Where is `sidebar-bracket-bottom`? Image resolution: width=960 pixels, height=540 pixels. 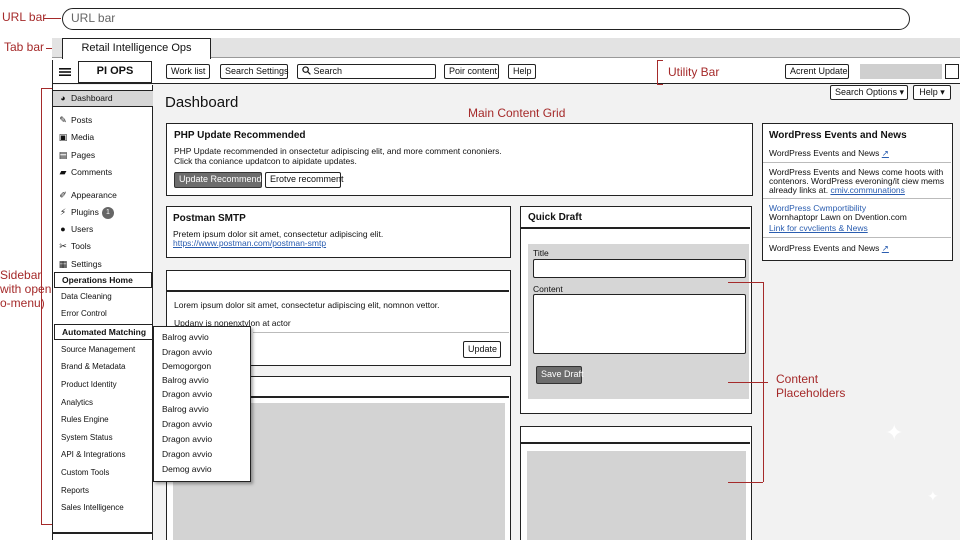 sidebar-bracket-bottom is located at coordinates (46, 524).